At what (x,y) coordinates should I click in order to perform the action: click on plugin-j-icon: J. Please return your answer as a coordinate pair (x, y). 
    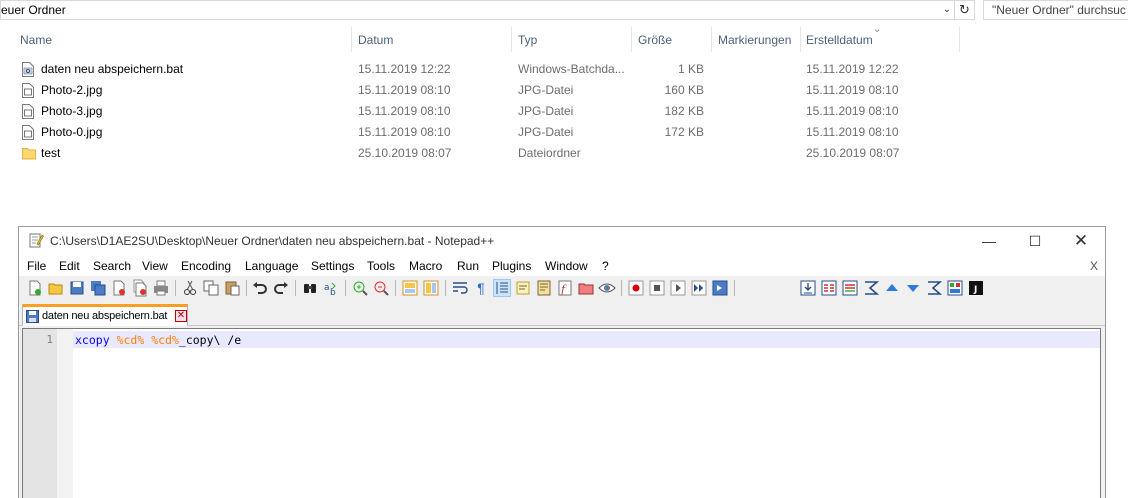
    Looking at the image, I should click on (976, 288).